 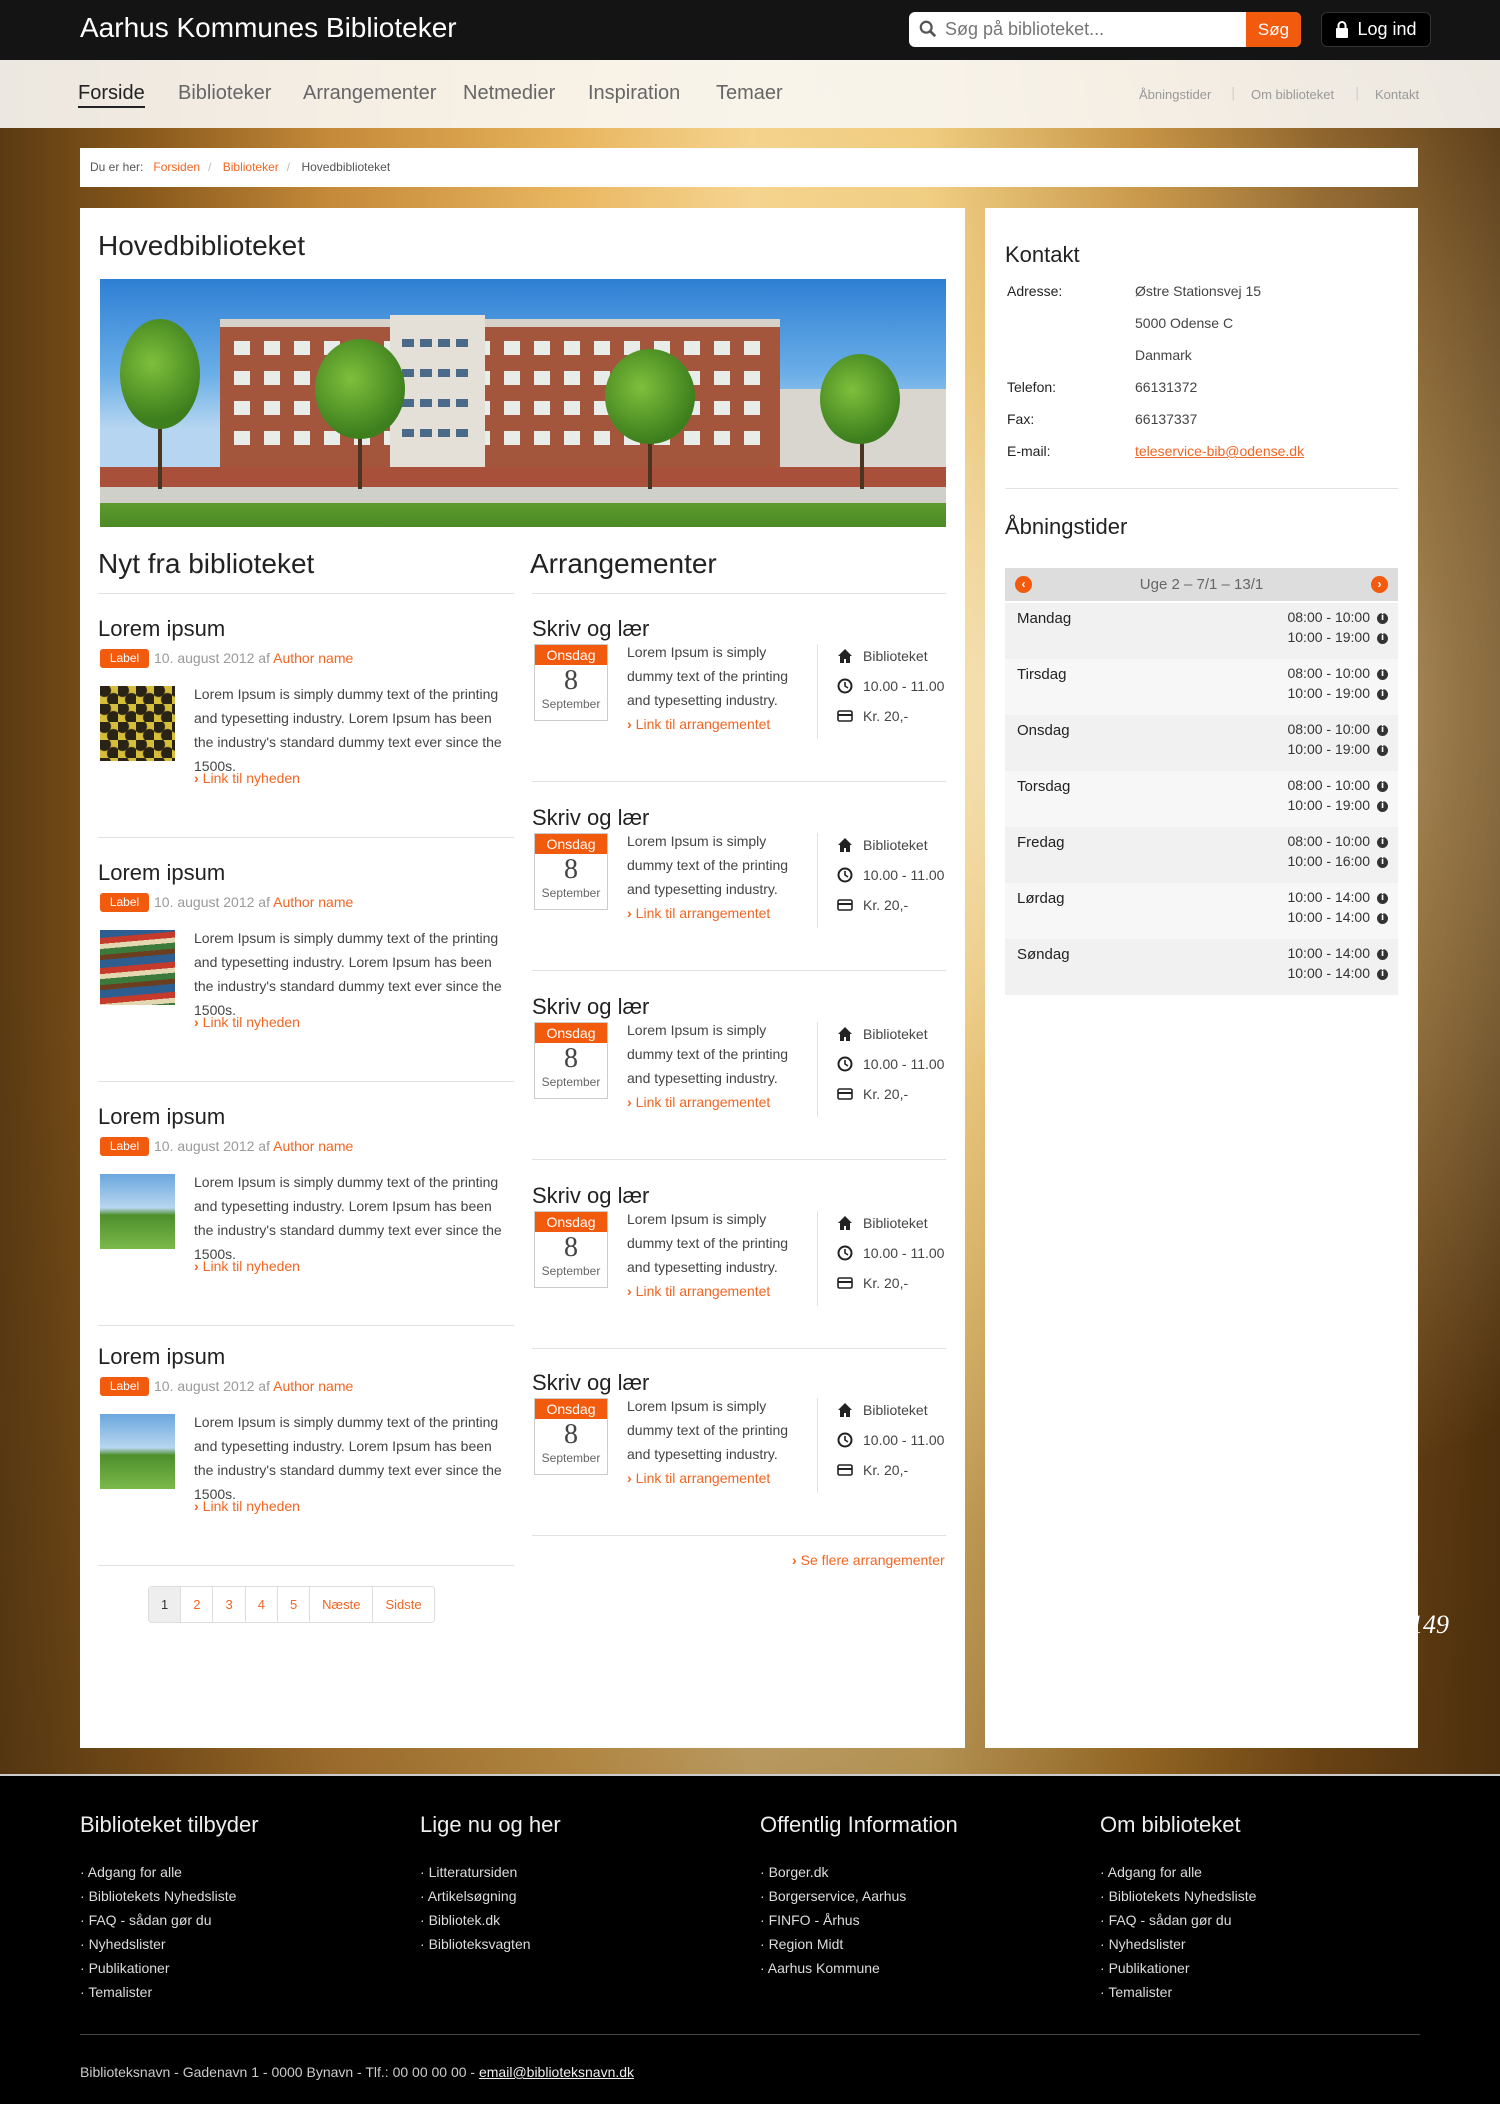 What do you see at coordinates (623, 563) in the screenshot?
I see `events-heading: Arrangementer` at bounding box center [623, 563].